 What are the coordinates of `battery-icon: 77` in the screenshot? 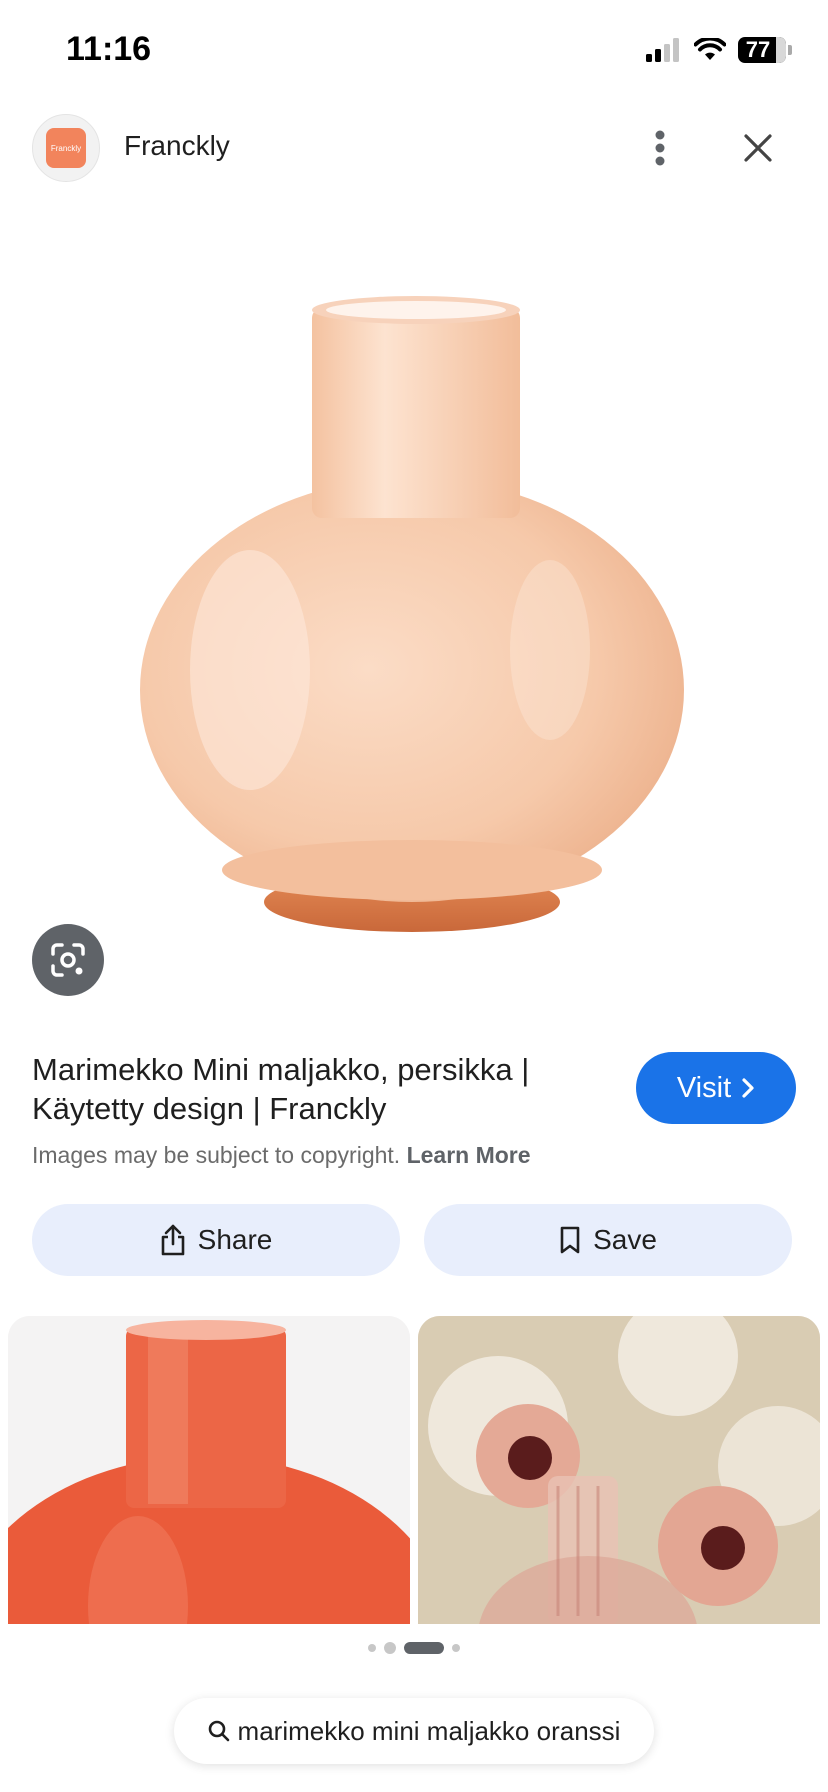 It's located at (765, 50).